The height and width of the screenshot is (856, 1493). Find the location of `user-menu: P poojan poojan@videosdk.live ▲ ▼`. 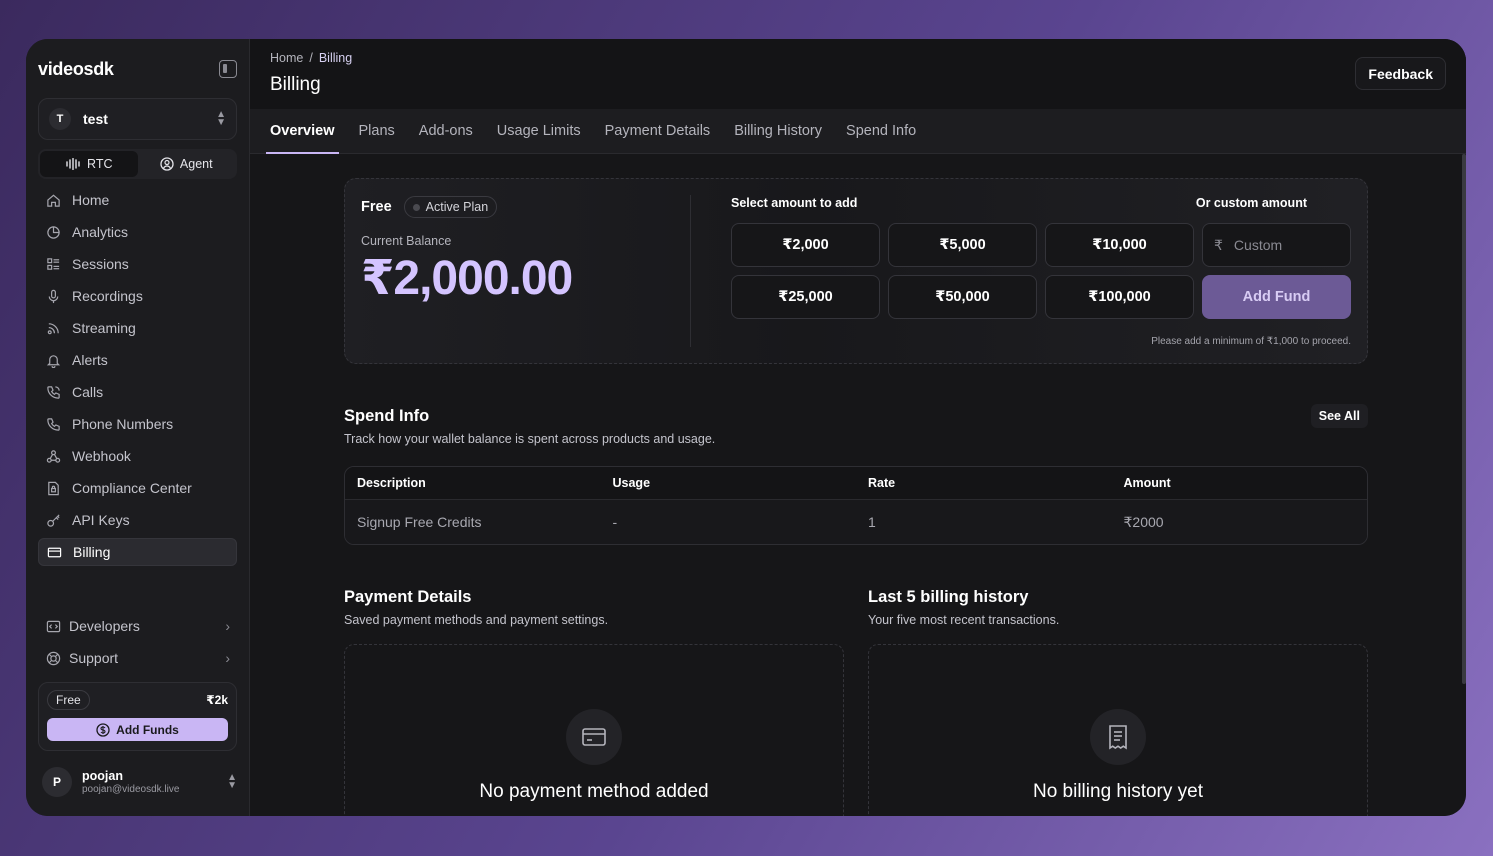

user-menu: P poojan poojan@videosdk.live ▲ ▼ is located at coordinates (139, 782).